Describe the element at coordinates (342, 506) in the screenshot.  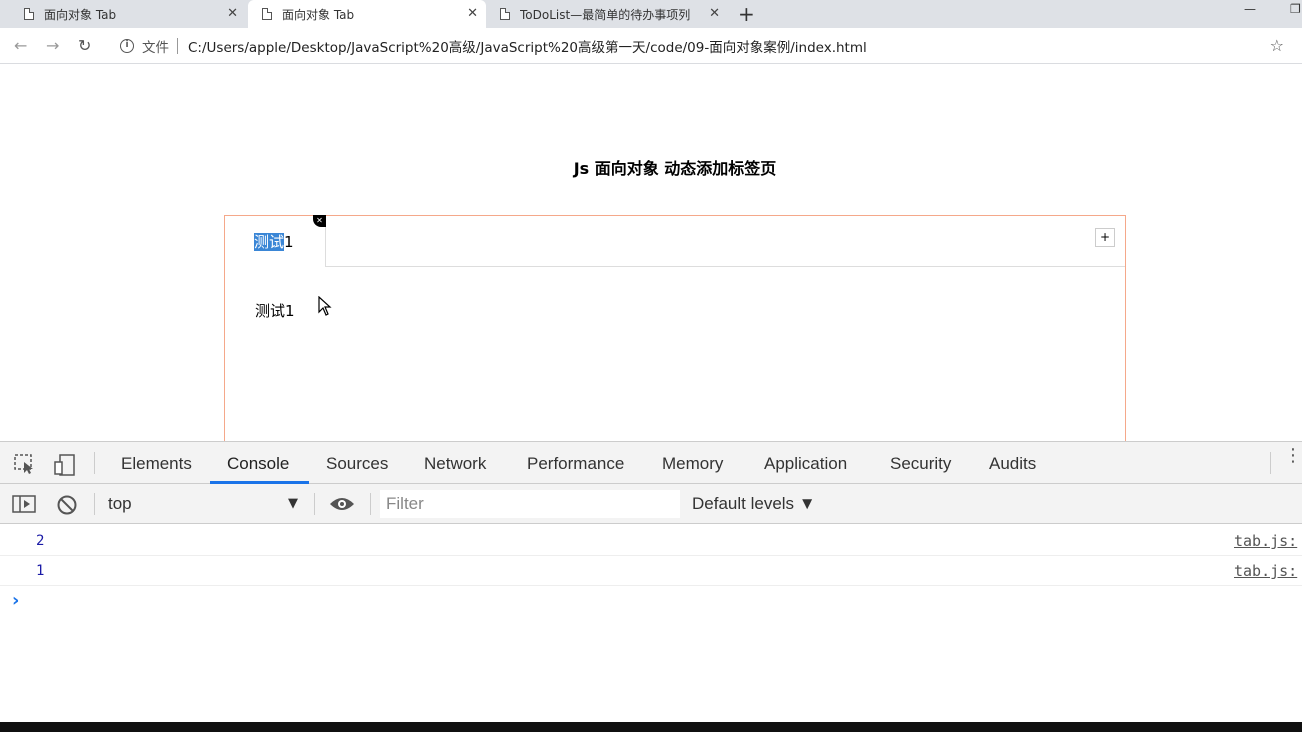
I see `eye-icon` at that location.